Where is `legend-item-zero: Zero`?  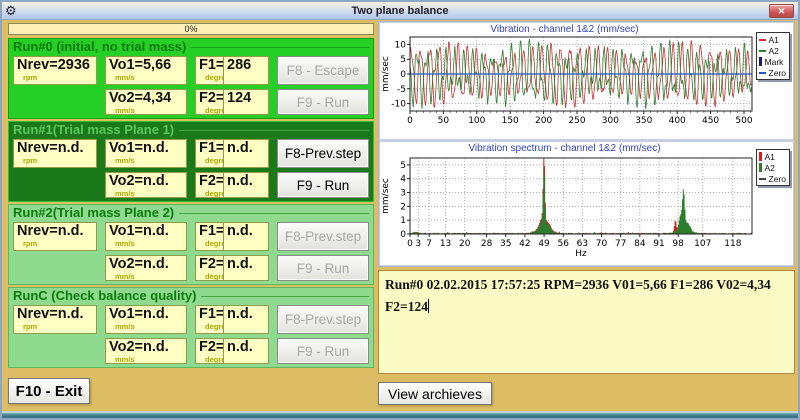
legend-item-zero: Zero is located at coordinates (772, 178).